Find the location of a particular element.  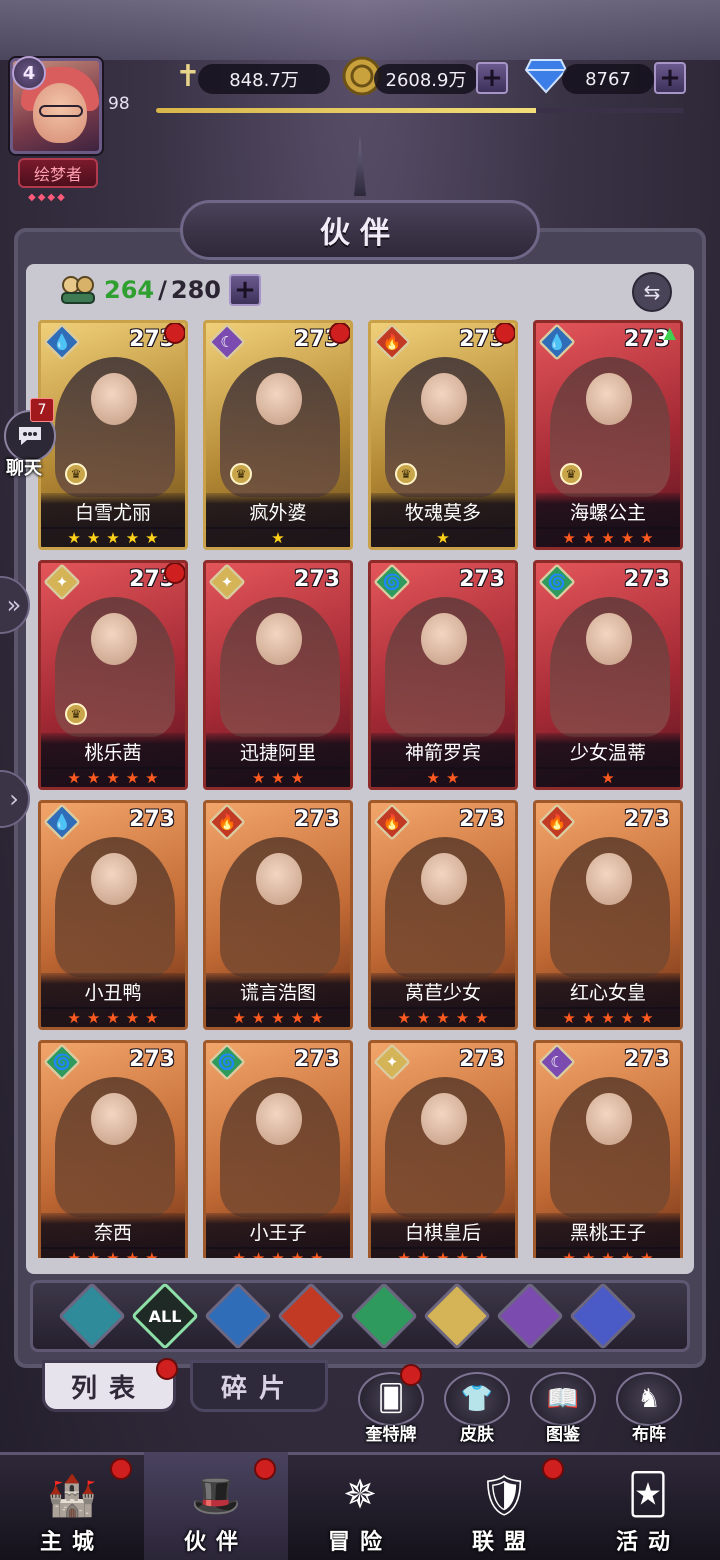

hero-card: 🌀 273 少女温蒂 ★ is located at coordinates (608, 675).